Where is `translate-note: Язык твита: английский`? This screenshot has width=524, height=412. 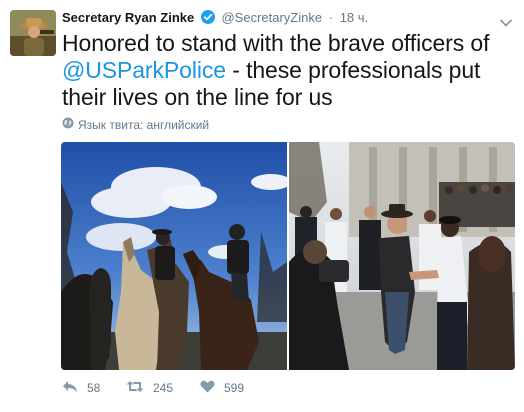 translate-note: Язык твита: английский is located at coordinates (135, 124).